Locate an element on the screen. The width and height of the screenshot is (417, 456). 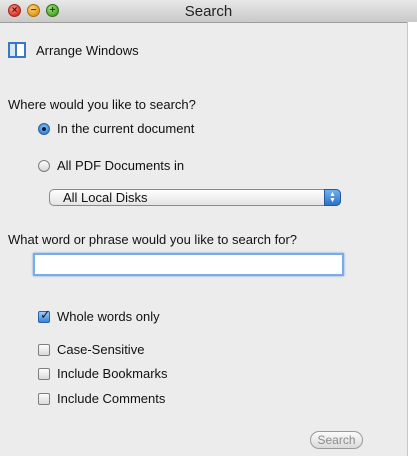
up-down-arrows-icon: ▲ ▼ is located at coordinates (332, 197).